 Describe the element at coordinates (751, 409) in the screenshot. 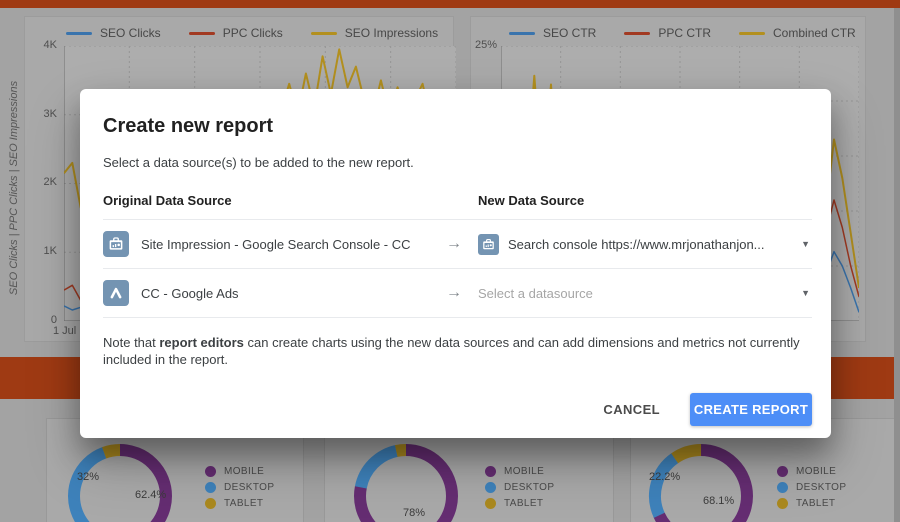

I see `create-report-button: CREATE REPORT` at that location.